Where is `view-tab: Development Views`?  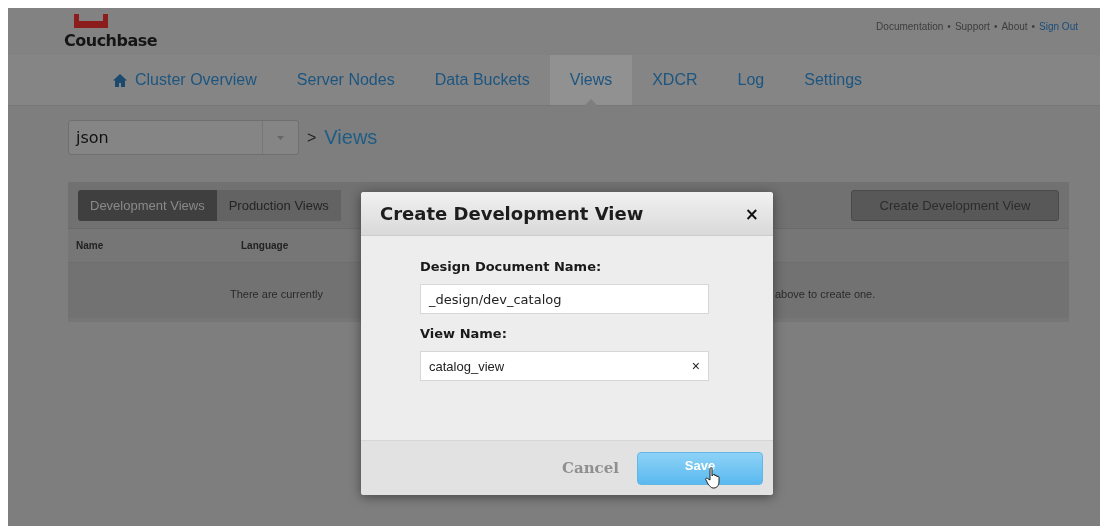 view-tab: Development Views is located at coordinates (147, 205).